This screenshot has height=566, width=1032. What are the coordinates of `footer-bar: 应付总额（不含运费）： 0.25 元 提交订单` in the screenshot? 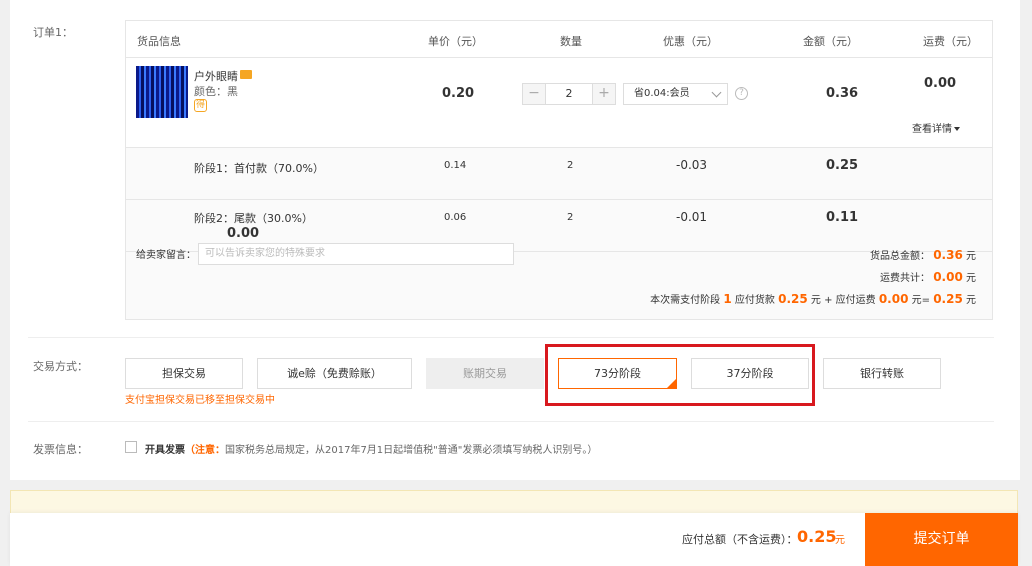 It's located at (514, 539).